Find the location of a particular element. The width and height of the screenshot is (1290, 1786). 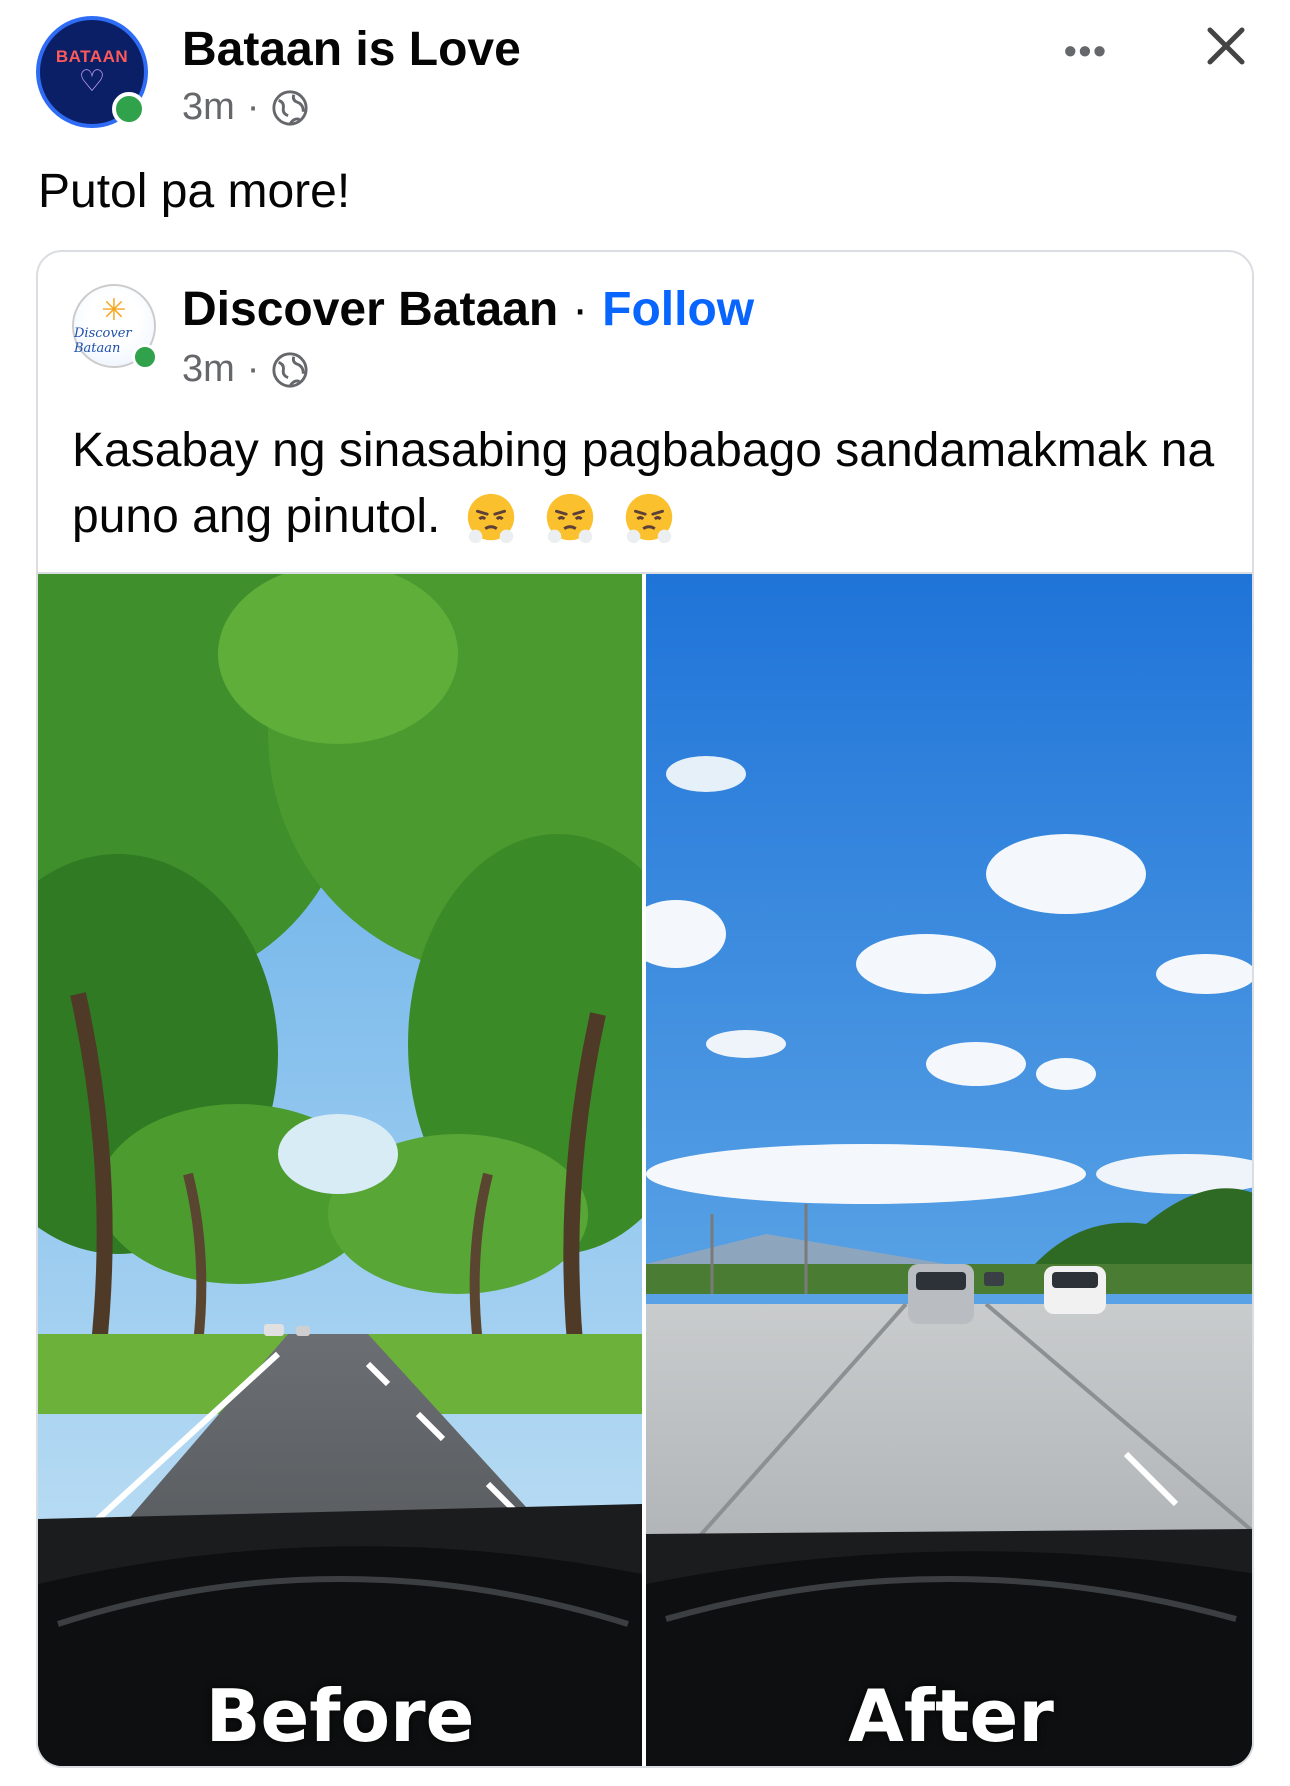

shared-author-avatar: ✳ Discover Bataan is located at coordinates (115, 327).